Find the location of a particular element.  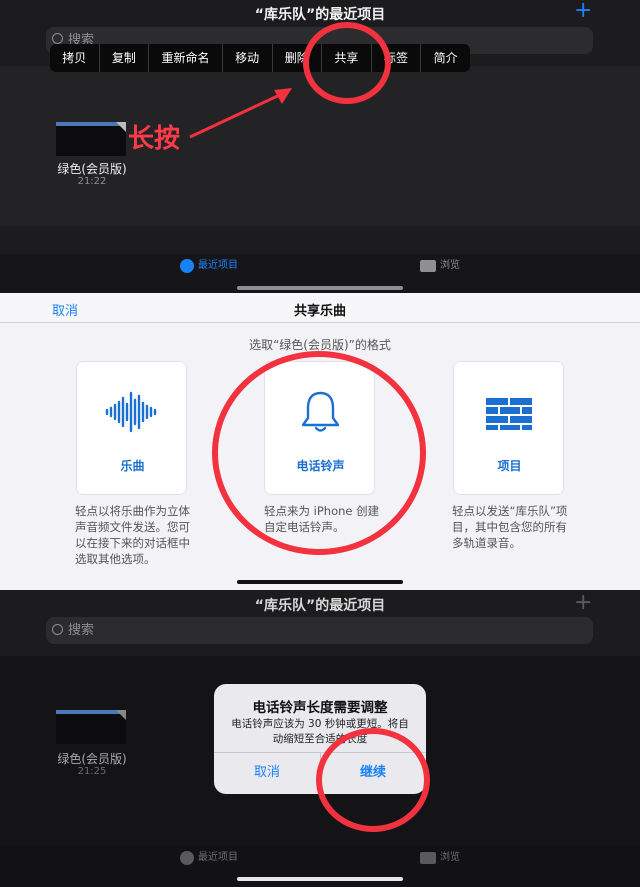

alert-message: 电话铃声应该为 30 秒钟或更短。将自动缩短至合适的长度 is located at coordinates (320, 731).